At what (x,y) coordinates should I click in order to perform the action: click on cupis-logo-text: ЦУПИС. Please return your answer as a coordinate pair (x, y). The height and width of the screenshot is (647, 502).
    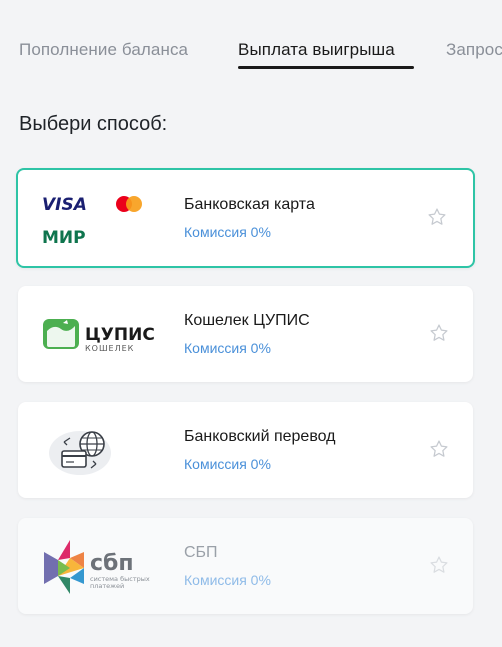
    Looking at the image, I should click on (120, 335).